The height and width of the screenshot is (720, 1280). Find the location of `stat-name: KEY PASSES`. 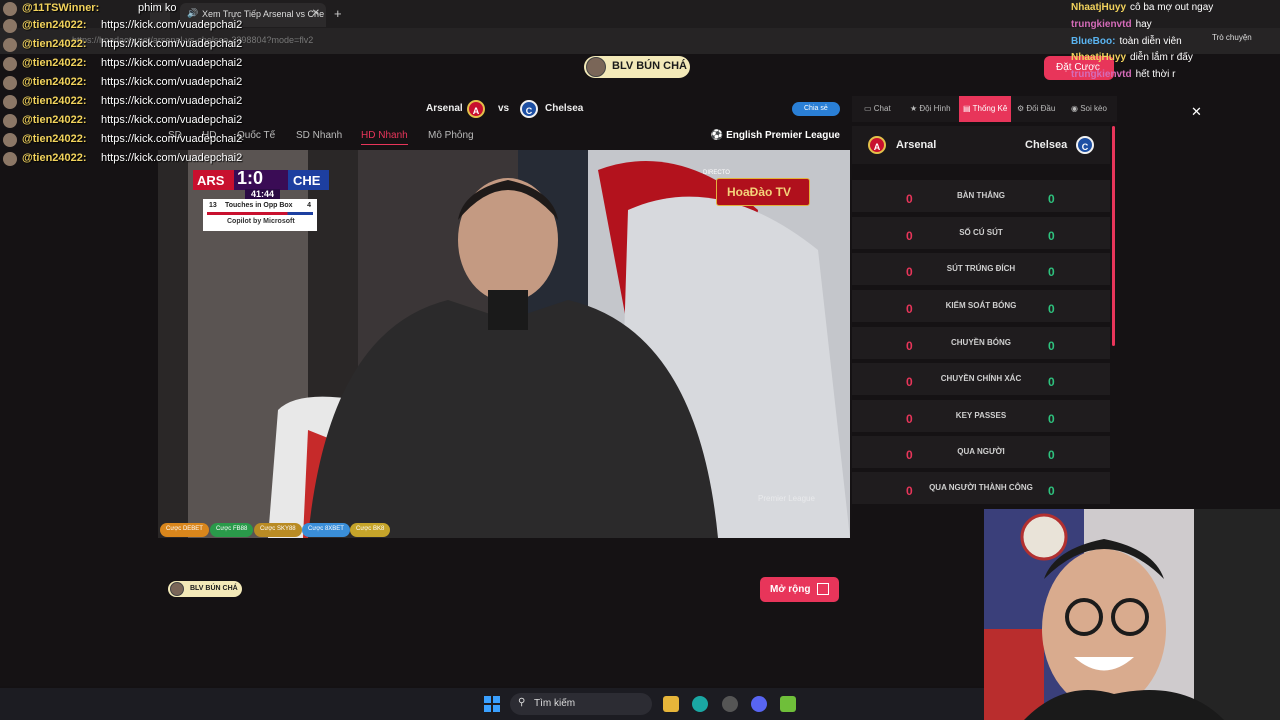

stat-name: KEY PASSES is located at coordinates (981, 415).